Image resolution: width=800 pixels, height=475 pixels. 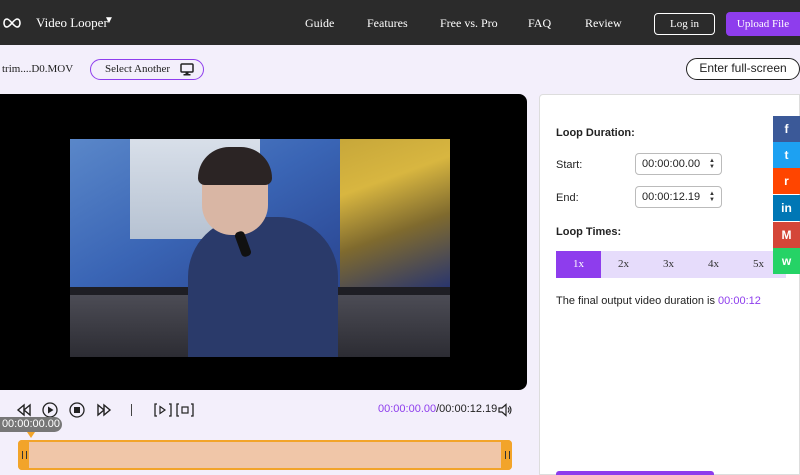 What do you see at coordinates (786, 235) in the screenshot?
I see `gmail-icon: M` at bounding box center [786, 235].